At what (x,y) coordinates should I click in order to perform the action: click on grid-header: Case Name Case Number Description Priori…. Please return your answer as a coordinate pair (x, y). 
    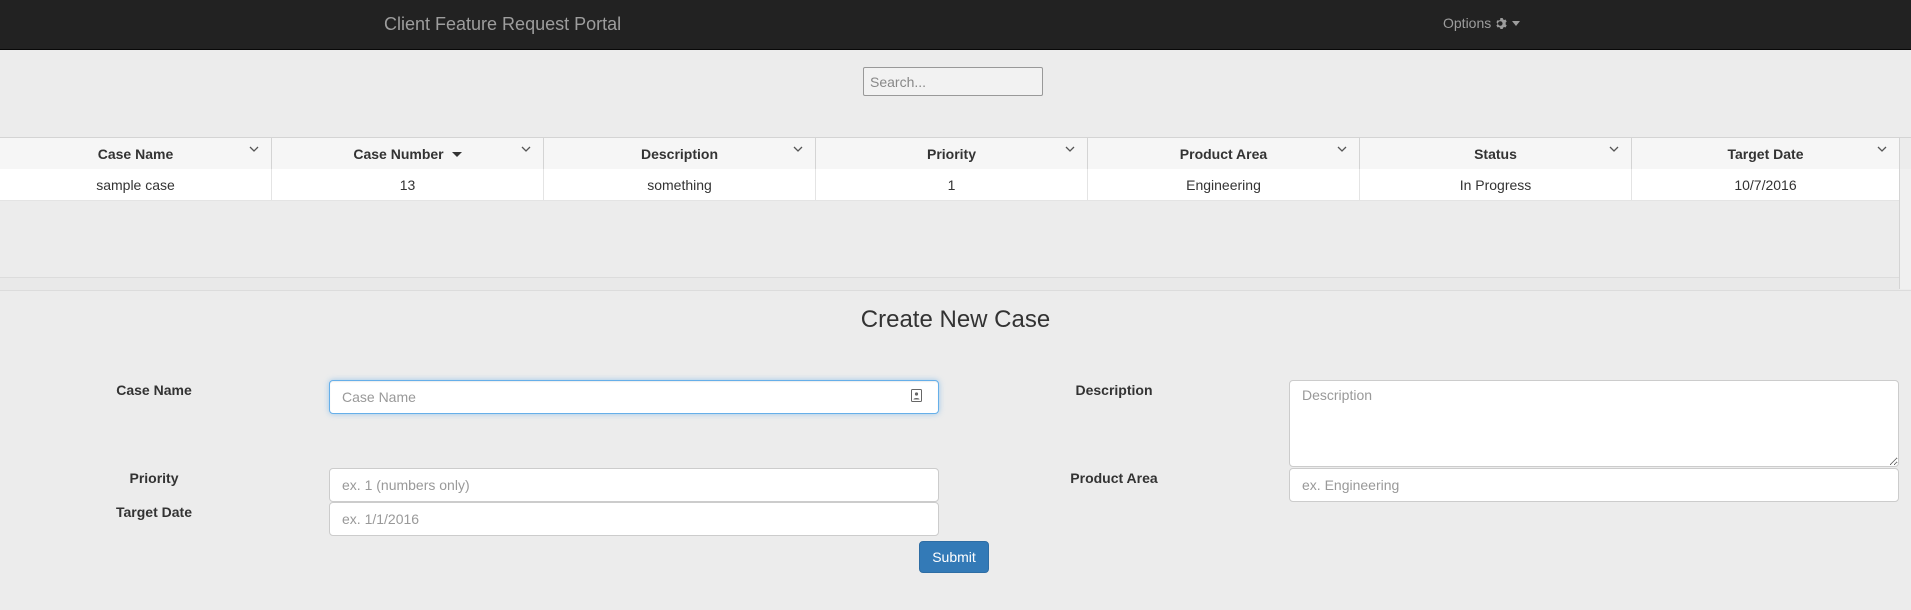
    Looking at the image, I should click on (950, 154).